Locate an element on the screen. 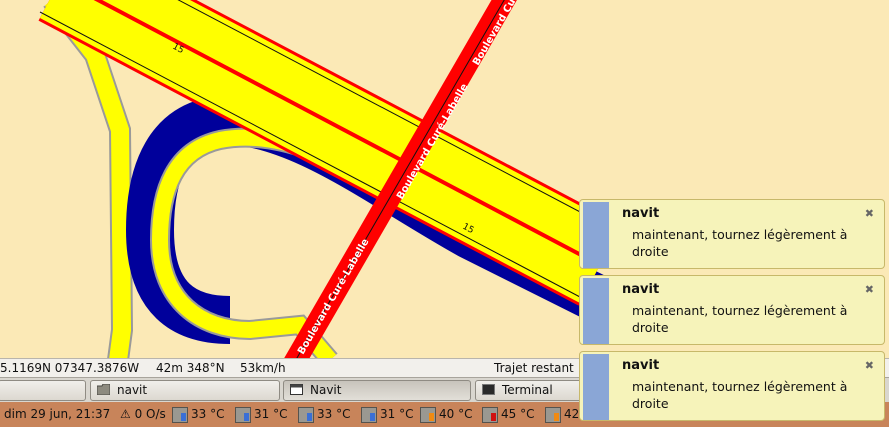  coordinates-readout: 5.1169N 07347.3876W is located at coordinates (70, 368).